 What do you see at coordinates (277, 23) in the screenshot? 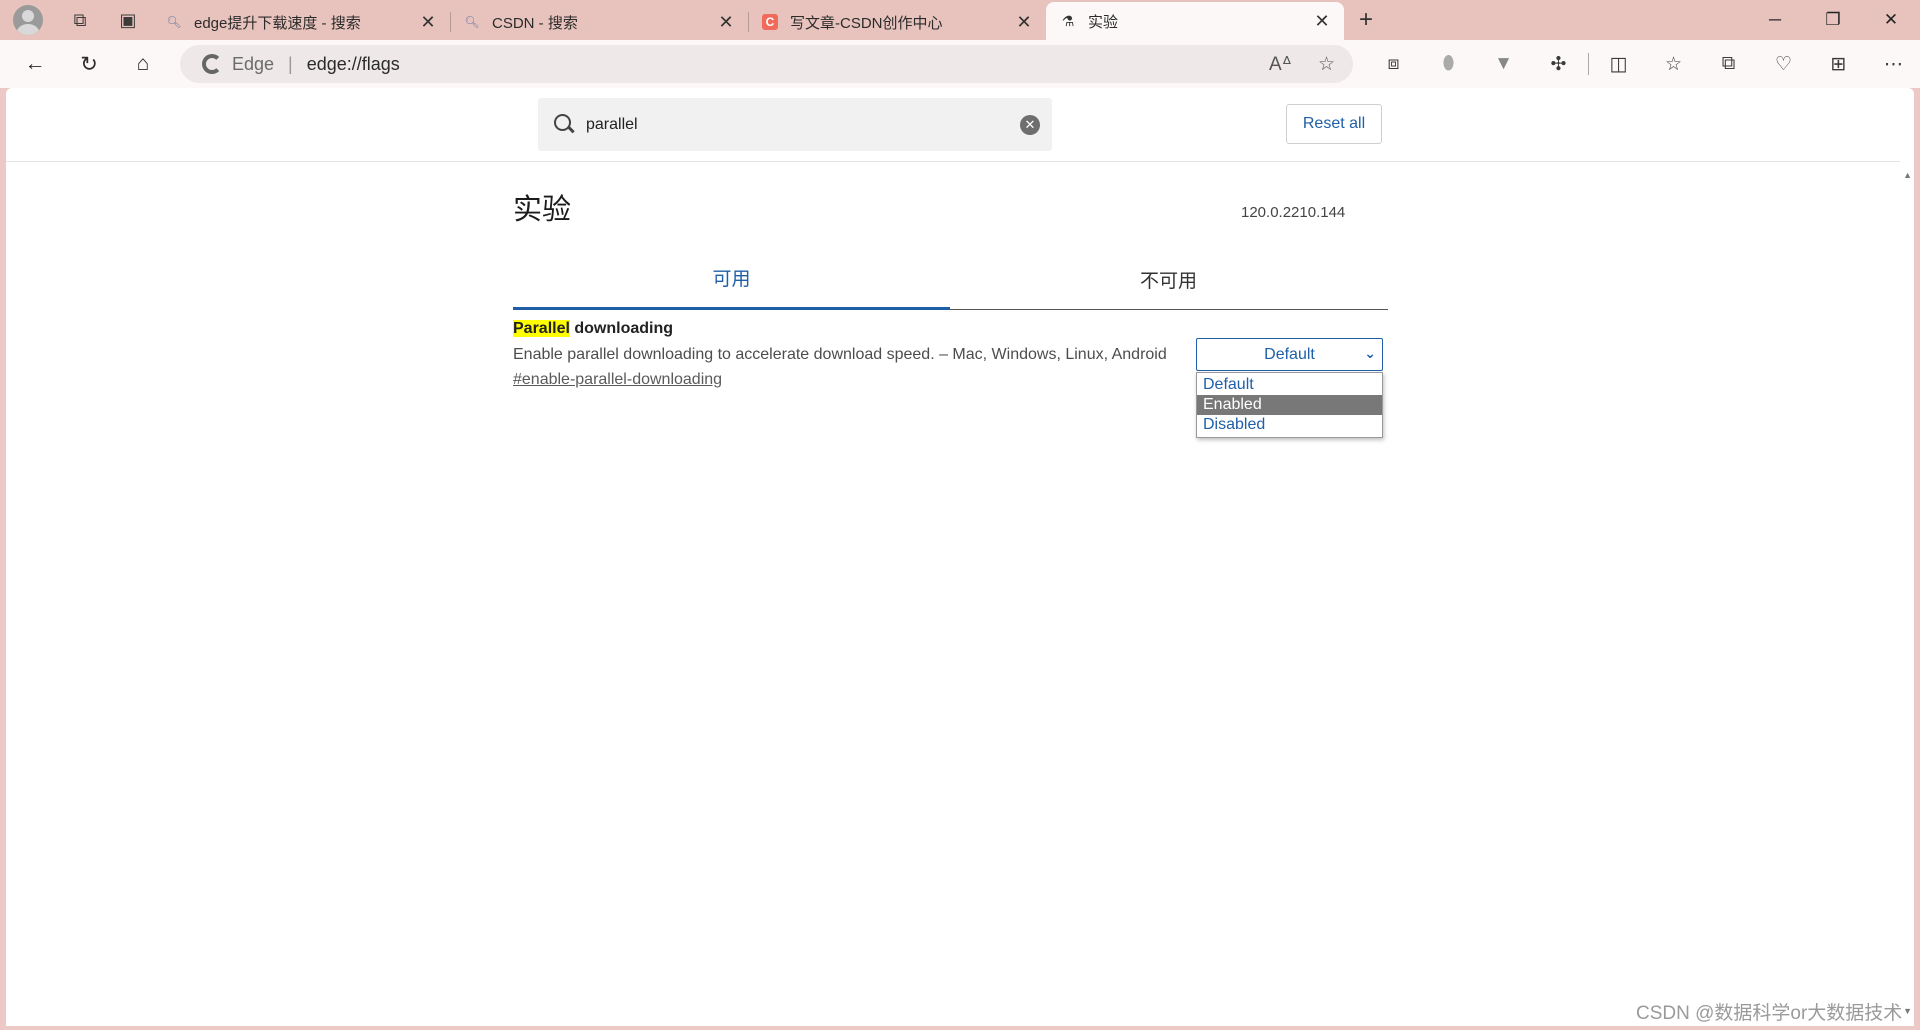
I see `tab-title: edge提升下载速度 - 搜索` at bounding box center [277, 23].